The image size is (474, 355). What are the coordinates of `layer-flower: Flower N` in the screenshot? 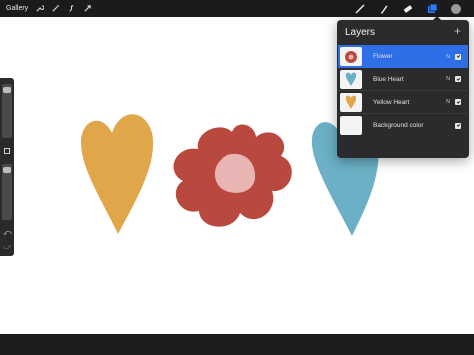 It's located at (403, 56).